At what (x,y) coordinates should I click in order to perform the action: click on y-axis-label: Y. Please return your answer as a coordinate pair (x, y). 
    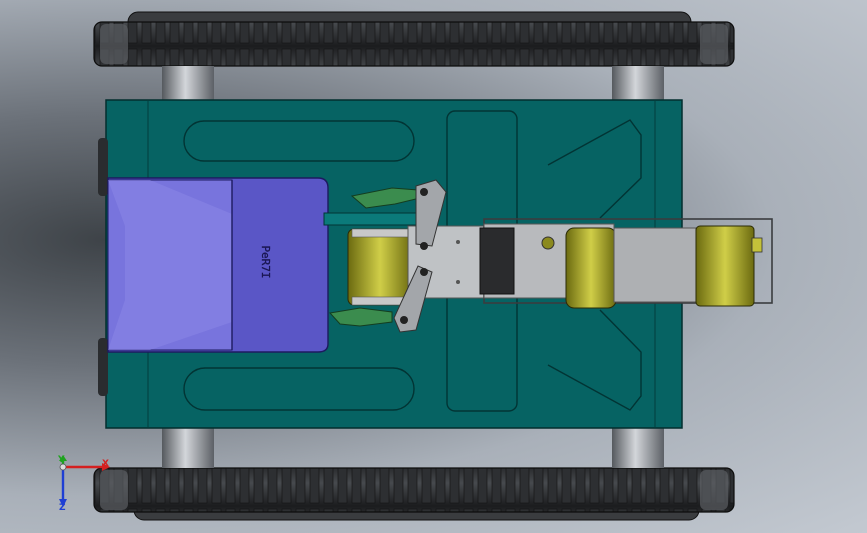
    Looking at the image, I should click on (61, 460).